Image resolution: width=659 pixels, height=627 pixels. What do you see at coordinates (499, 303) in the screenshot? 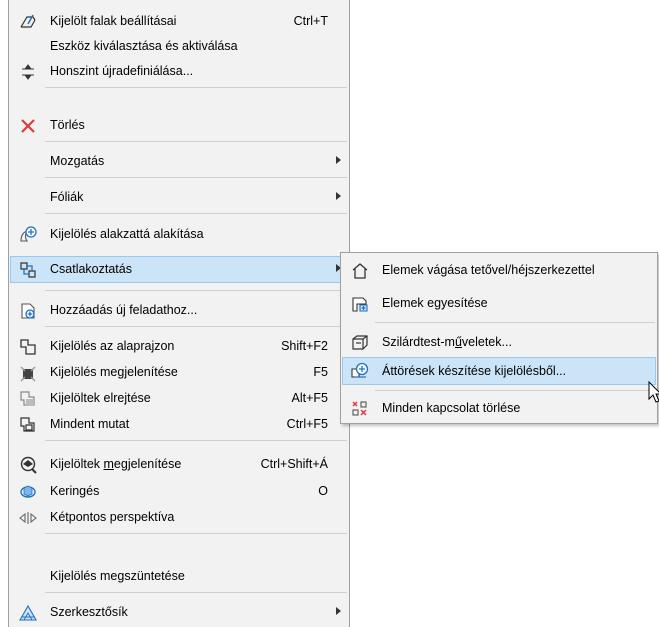
I see `submenu-item-merge-elements: Elemek egyesítése` at bounding box center [499, 303].